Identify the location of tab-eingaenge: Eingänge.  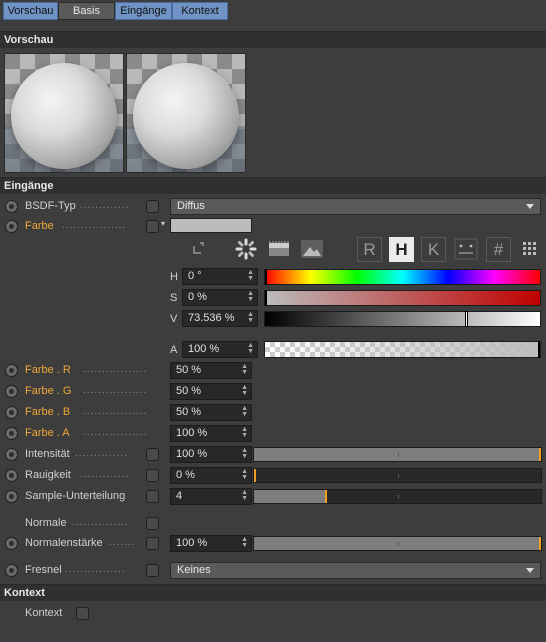
(143, 11).